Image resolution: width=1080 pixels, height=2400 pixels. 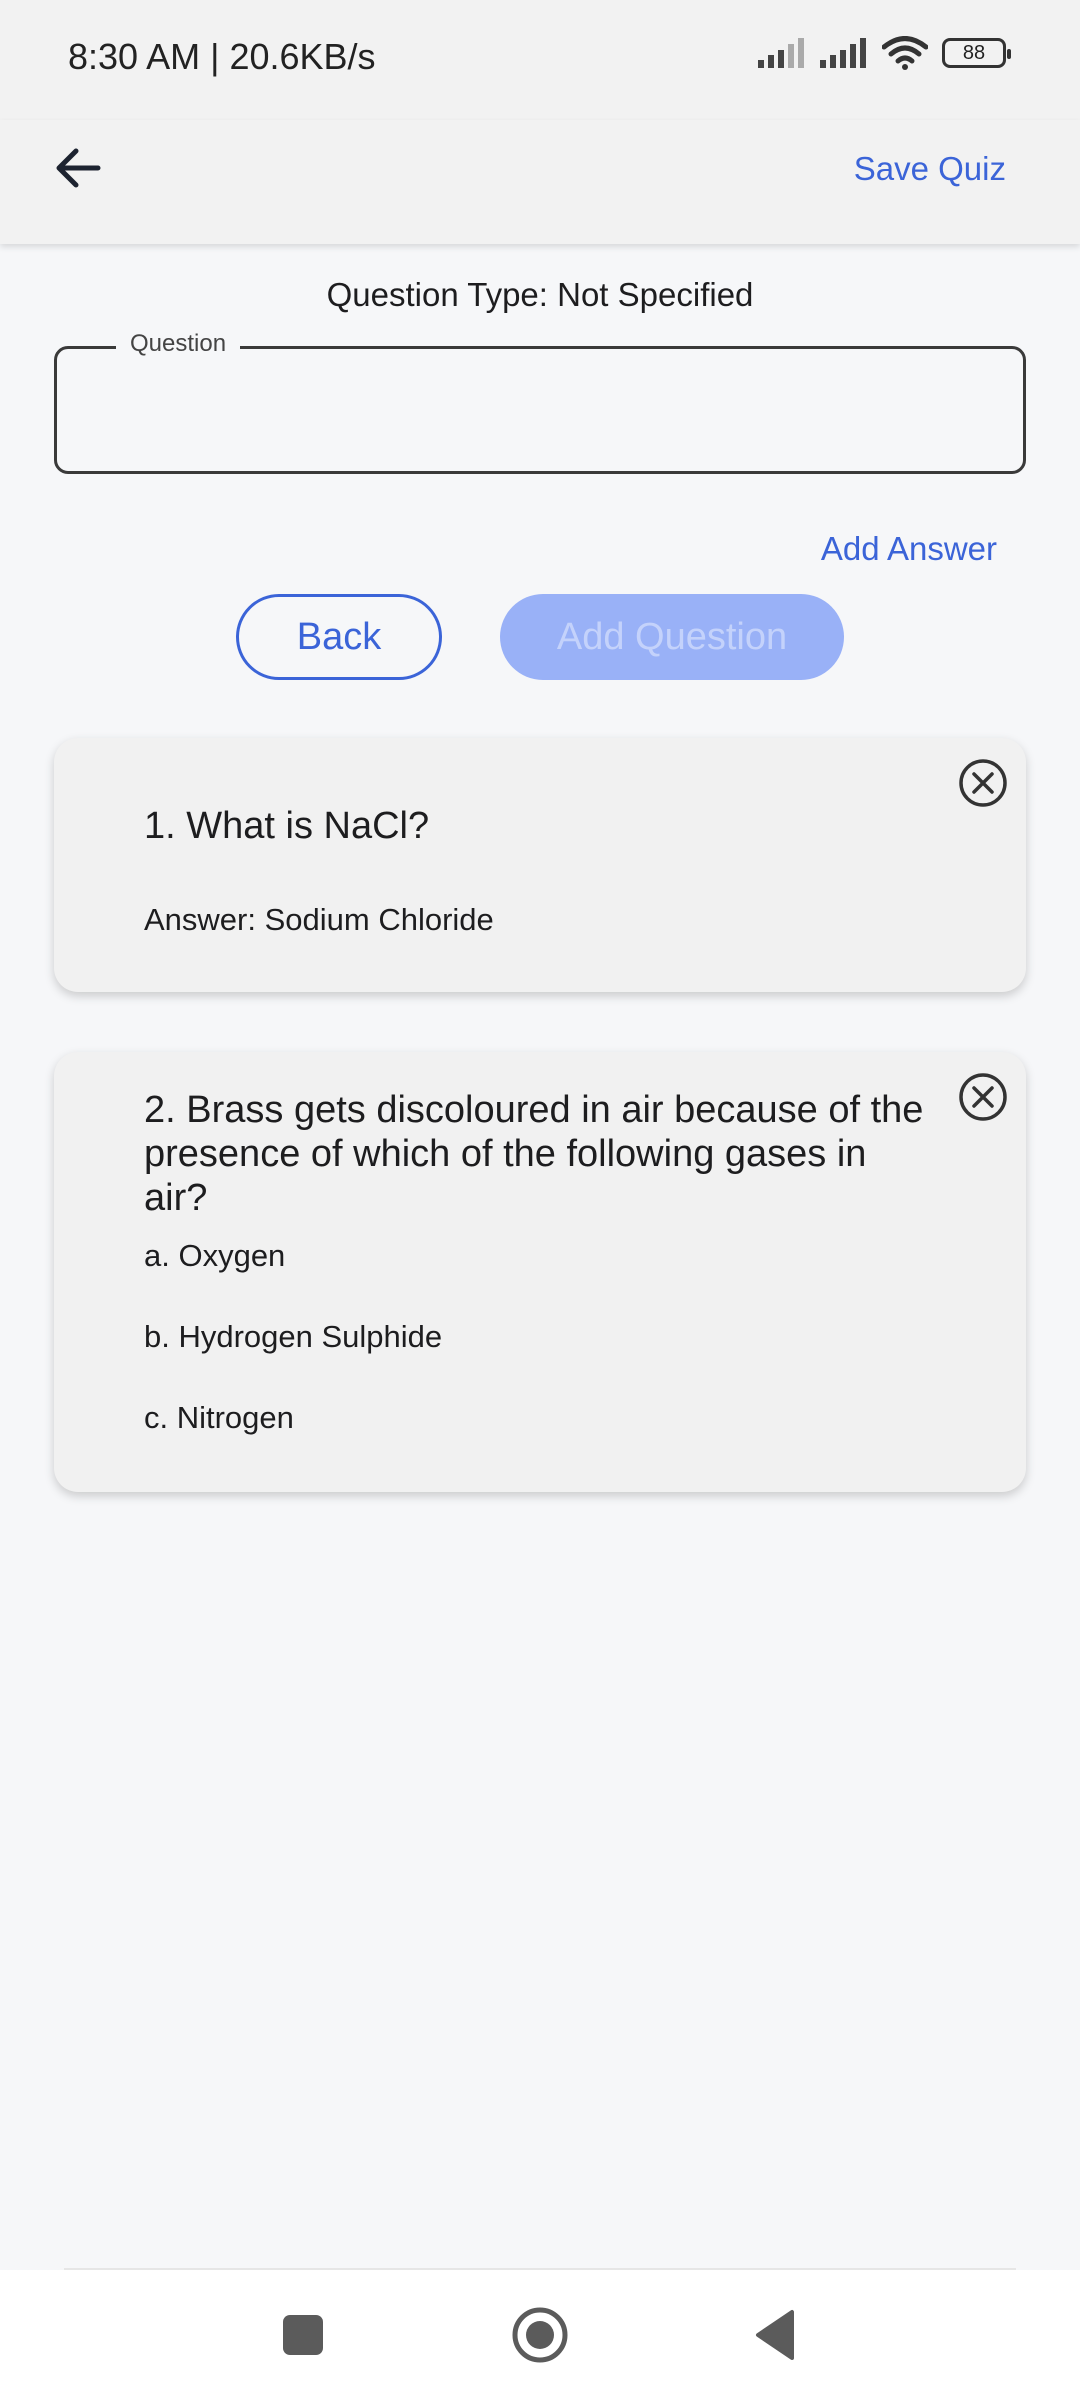 I want to click on add-question-button: Add Question, so click(x=672, y=637).